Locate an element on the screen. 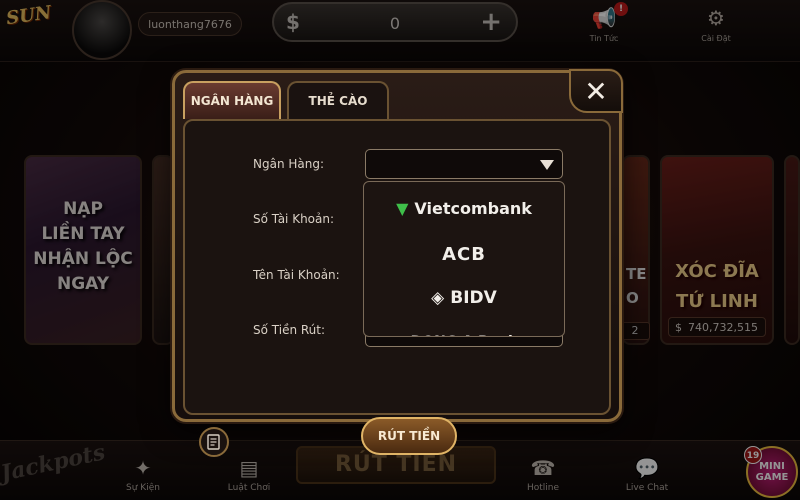 Image resolution: width=800 pixels, height=500 pixels. vietcombank-logo-icon: ▼ is located at coordinates (402, 208).